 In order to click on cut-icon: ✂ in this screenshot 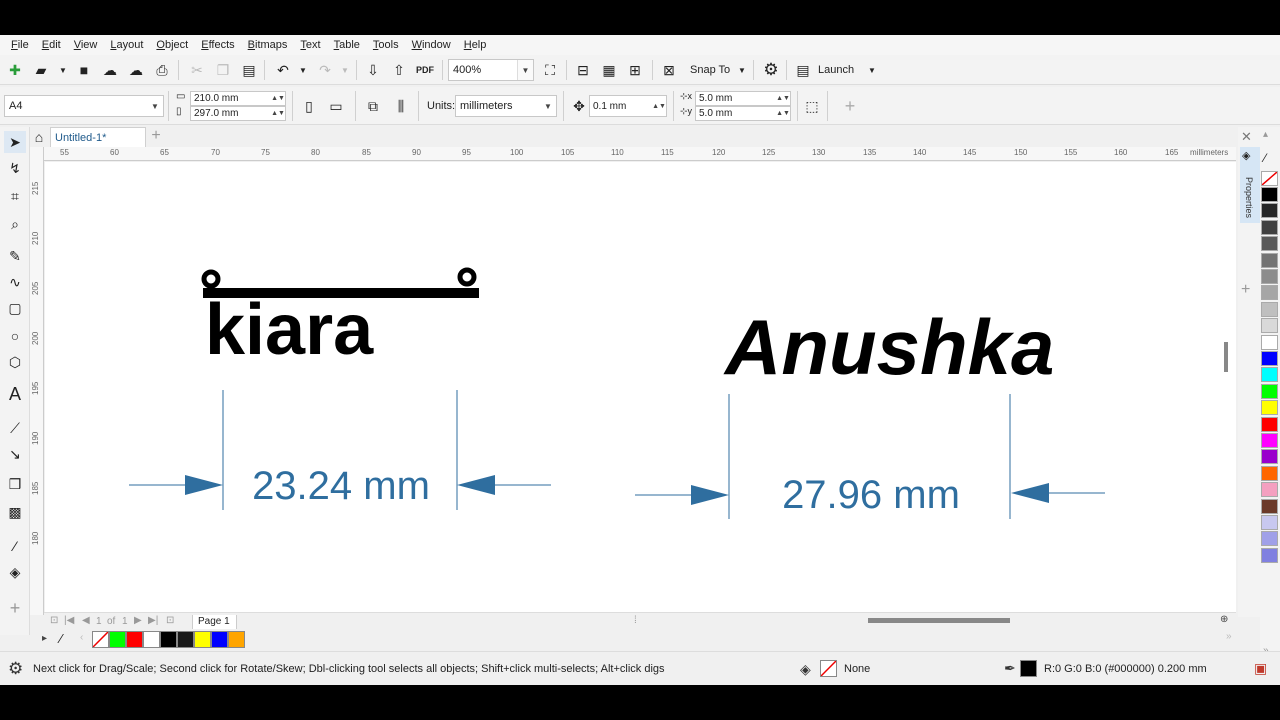, I will do `click(197, 70)`.